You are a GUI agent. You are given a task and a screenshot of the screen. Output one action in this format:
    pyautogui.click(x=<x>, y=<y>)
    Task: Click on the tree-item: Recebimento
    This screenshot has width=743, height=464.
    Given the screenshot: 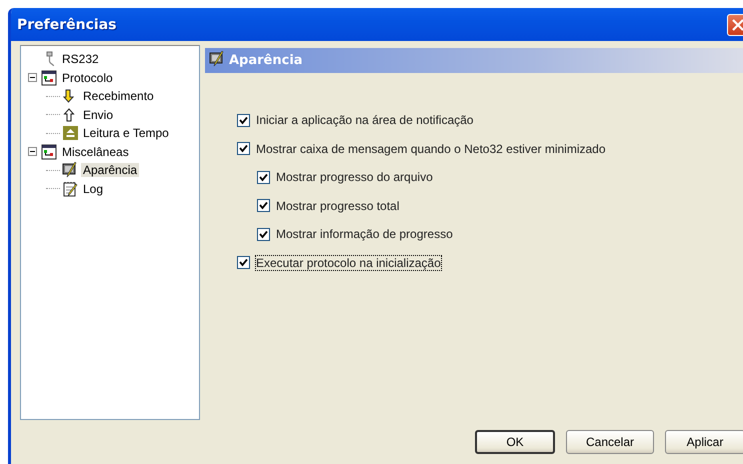 What is the action you would take?
    pyautogui.click(x=118, y=96)
    